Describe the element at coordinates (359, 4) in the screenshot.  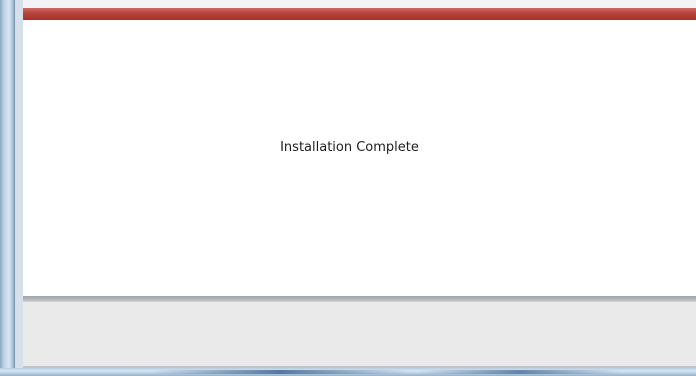
I see `dialog-top-strip` at that location.